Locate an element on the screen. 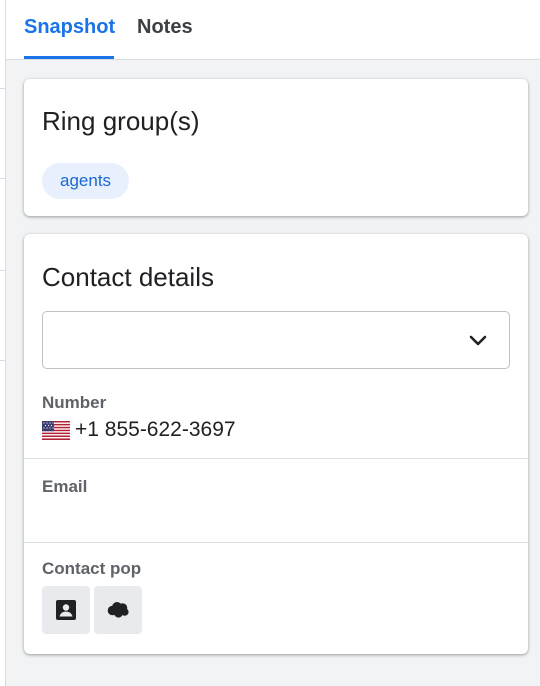 The width and height of the screenshot is (540, 686). contact-pop-contact-button is located at coordinates (66, 610).